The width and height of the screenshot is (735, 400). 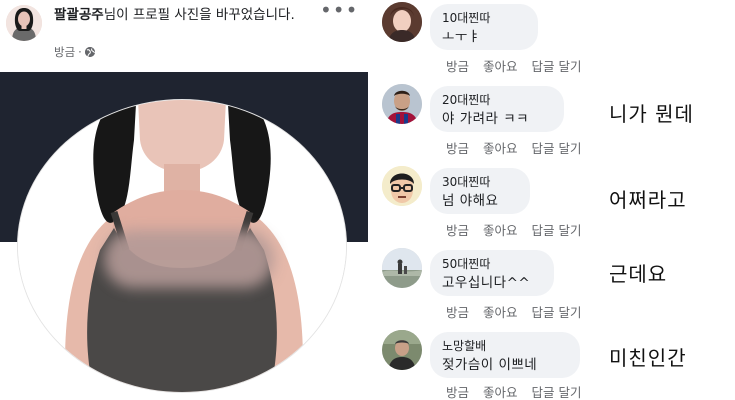 I want to click on comment-item: 30대찐따 넘 야해요 방금 좋아요 답글 달기 어쩌라고, so click(x=553, y=204).